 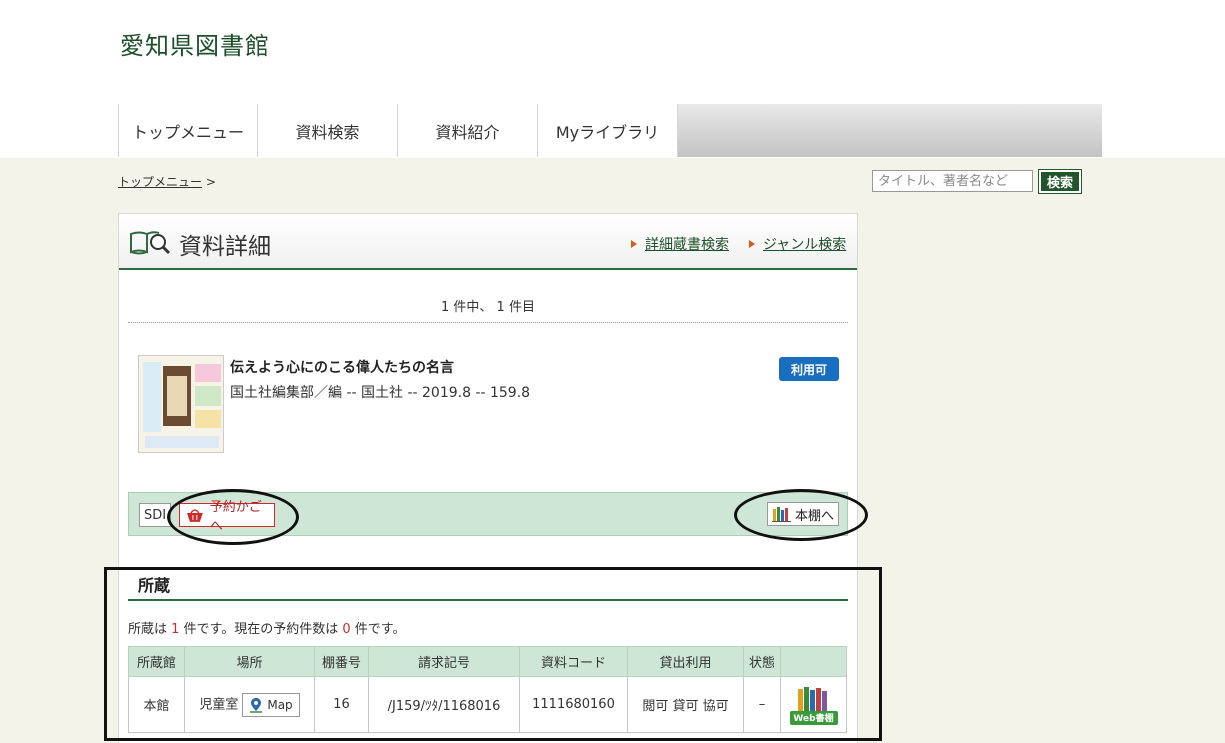 What do you see at coordinates (762, 704) in the screenshot?
I see `state-cell: –` at bounding box center [762, 704].